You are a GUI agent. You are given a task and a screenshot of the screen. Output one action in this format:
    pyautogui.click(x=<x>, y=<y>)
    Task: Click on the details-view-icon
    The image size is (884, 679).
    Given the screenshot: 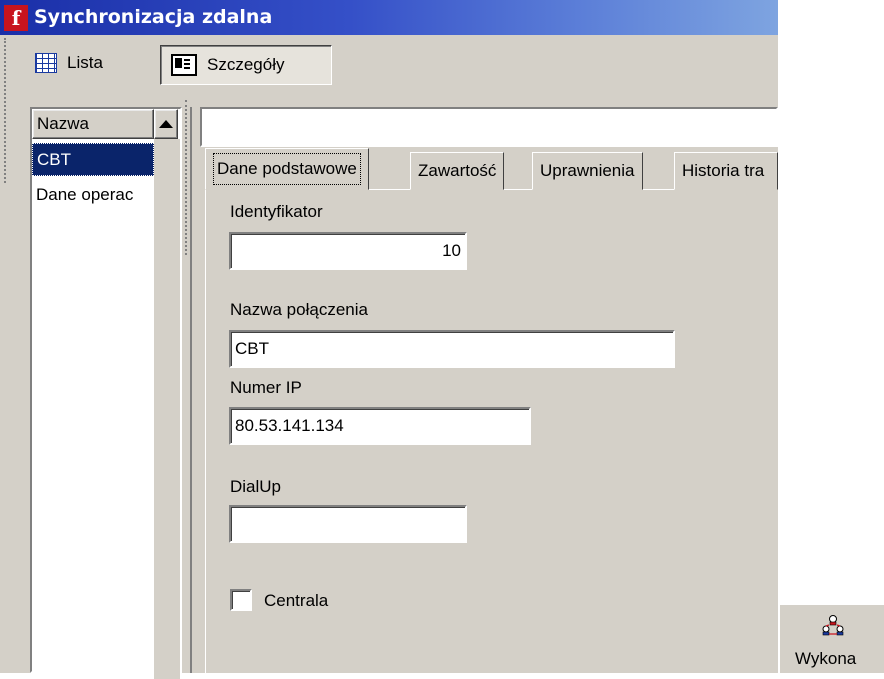 What is the action you would take?
    pyautogui.click(x=184, y=65)
    